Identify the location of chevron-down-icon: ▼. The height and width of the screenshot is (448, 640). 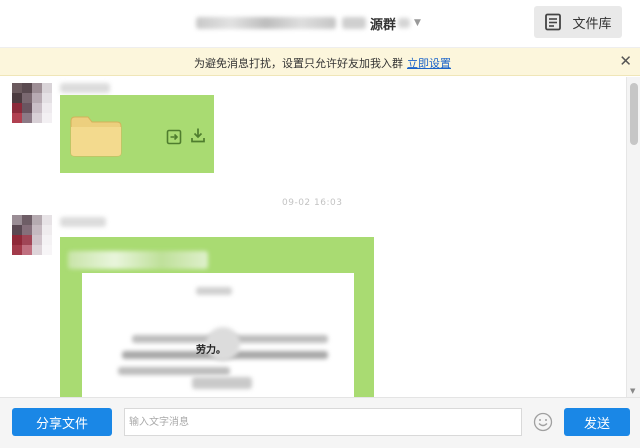
(417, 23).